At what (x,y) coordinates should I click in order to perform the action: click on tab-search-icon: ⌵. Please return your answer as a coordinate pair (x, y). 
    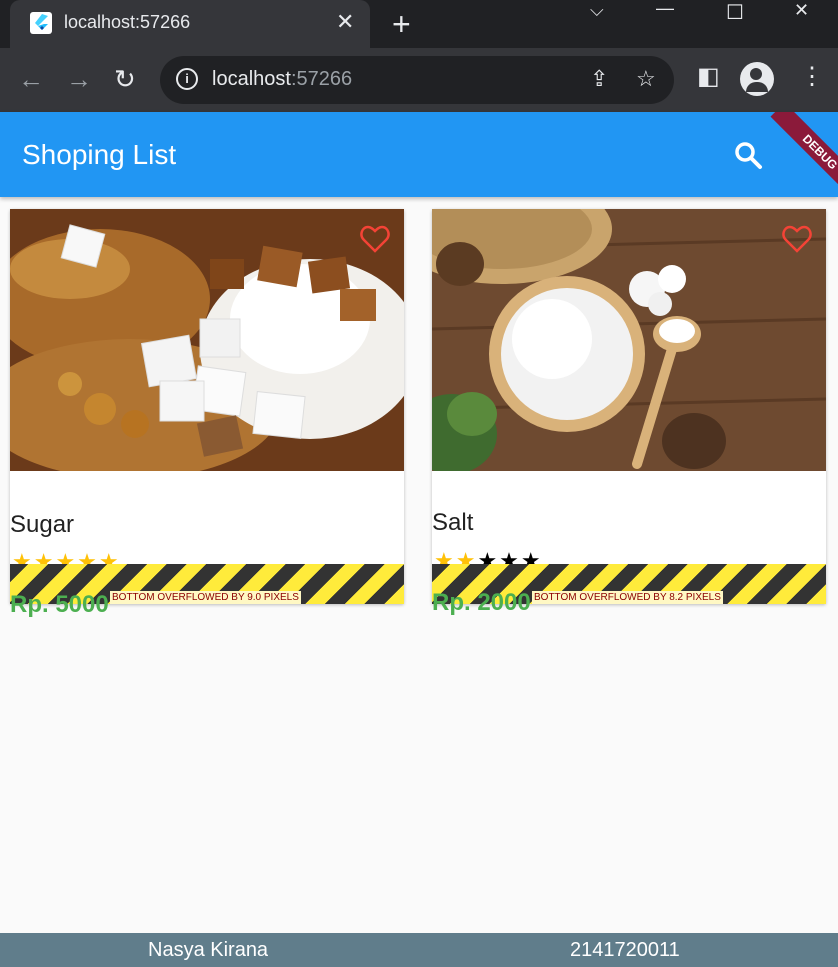
    Looking at the image, I should click on (597, 10).